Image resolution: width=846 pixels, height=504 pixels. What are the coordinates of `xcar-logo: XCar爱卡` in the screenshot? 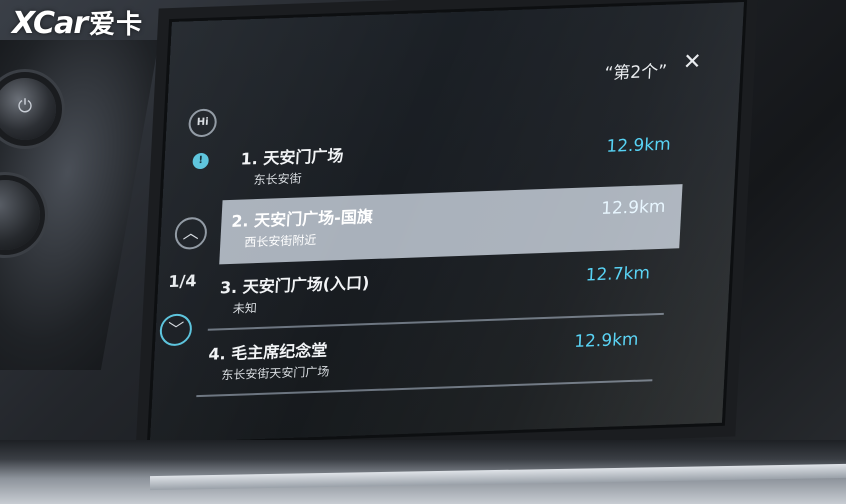 It's located at (78, 23).